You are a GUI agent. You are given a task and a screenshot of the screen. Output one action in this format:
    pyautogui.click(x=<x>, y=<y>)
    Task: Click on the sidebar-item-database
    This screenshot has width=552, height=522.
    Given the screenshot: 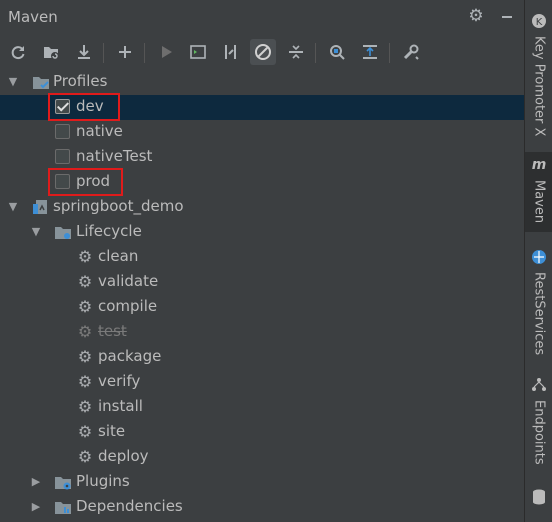 What is the action you would take?
    pyautogui.click(x=538, y=495)
    